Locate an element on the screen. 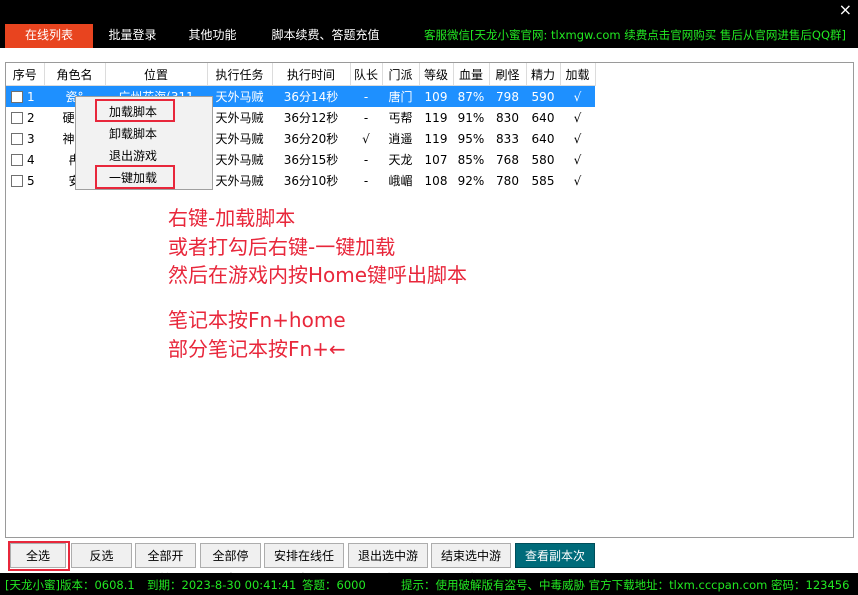 This screenshot has width=858, height=595. cell-text: 91% is located at coordinates (471, 117).